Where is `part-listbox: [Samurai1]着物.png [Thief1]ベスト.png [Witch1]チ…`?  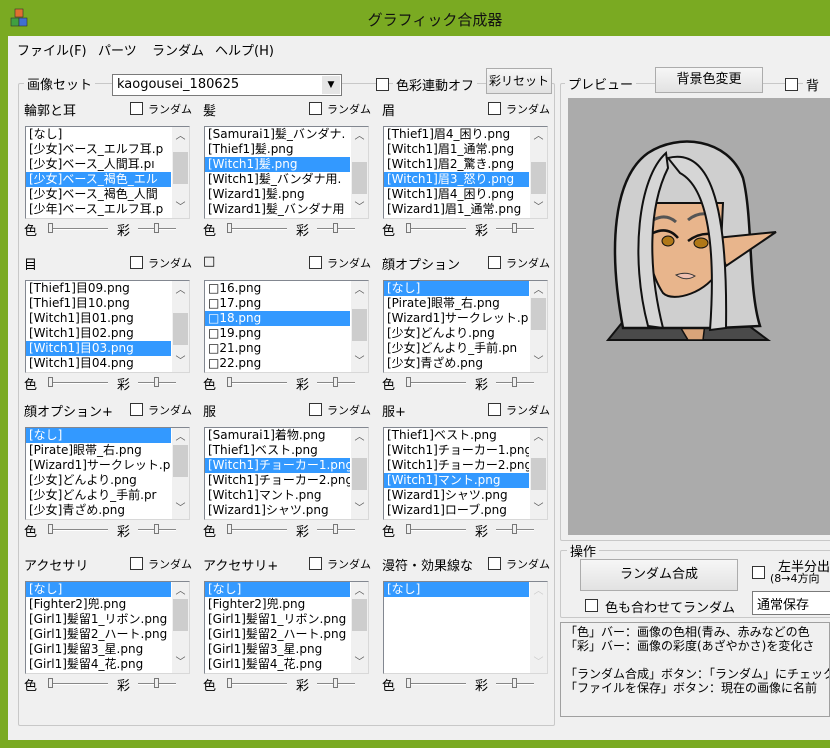
part-listbox: [Samurai1]着物.png [Thief1]ベスト.png [Witch1]チ… is located at coordinates (286, 473).